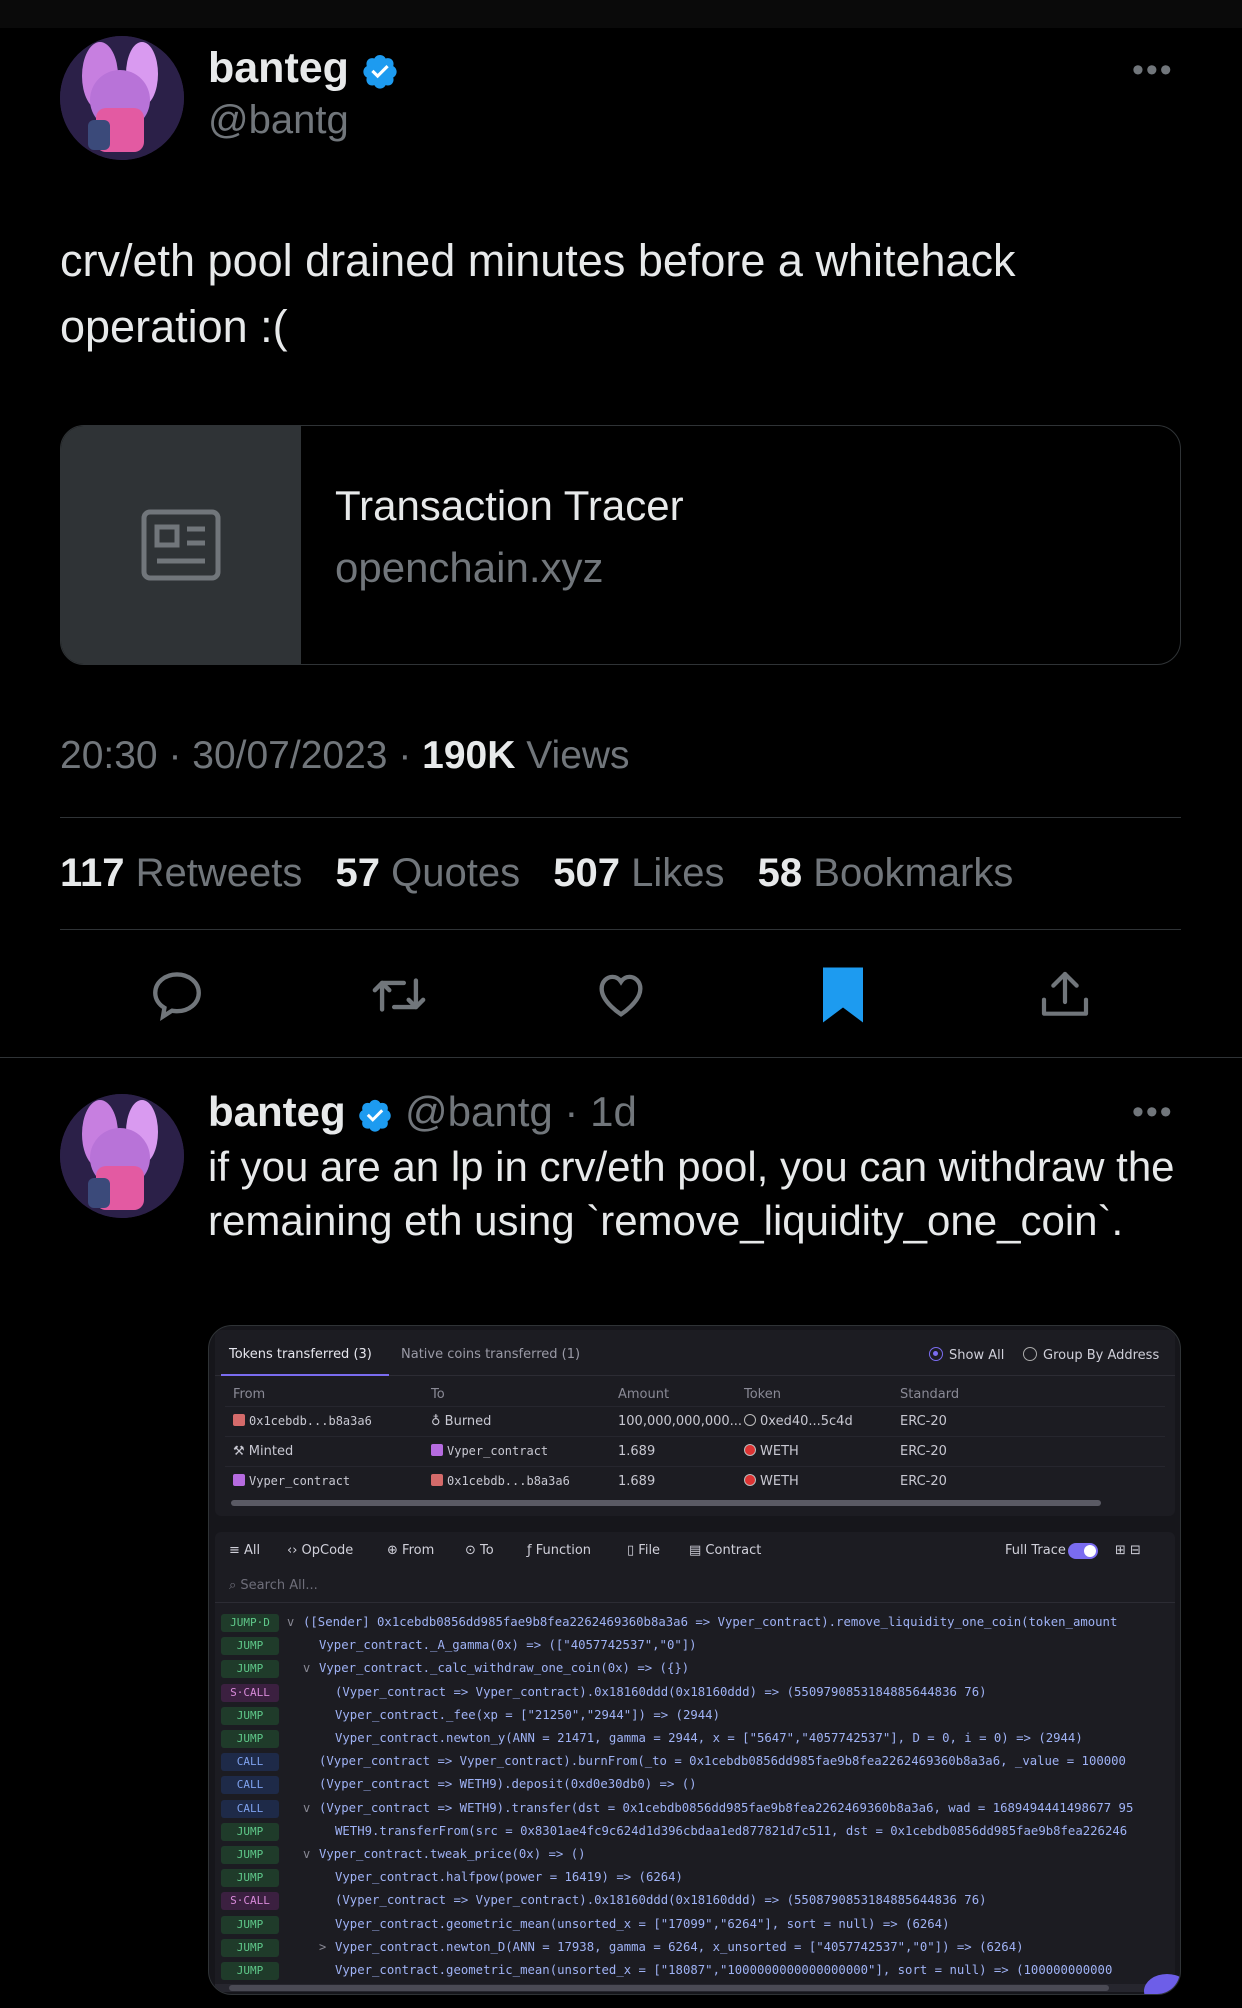 The width and height of the screenshot is (1242, 2008). Describe the element at coordinates (302, 1421) in the screenshot. I see `cell-from: 0x1cebdb...b8a3a6` at that location.